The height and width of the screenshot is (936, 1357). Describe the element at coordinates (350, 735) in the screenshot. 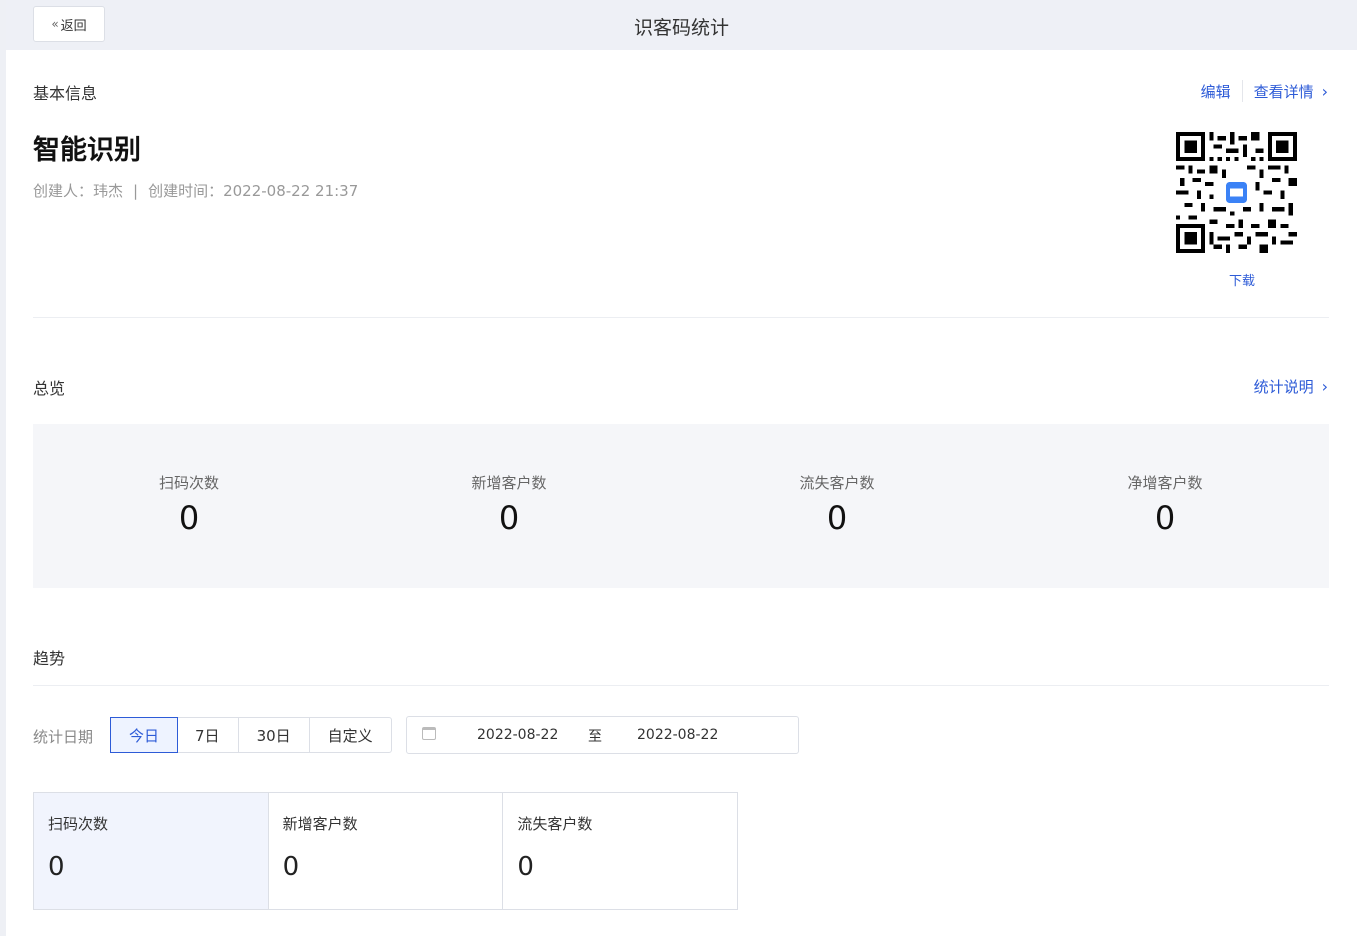

I see `date-option-custom: 自定义` at that location.